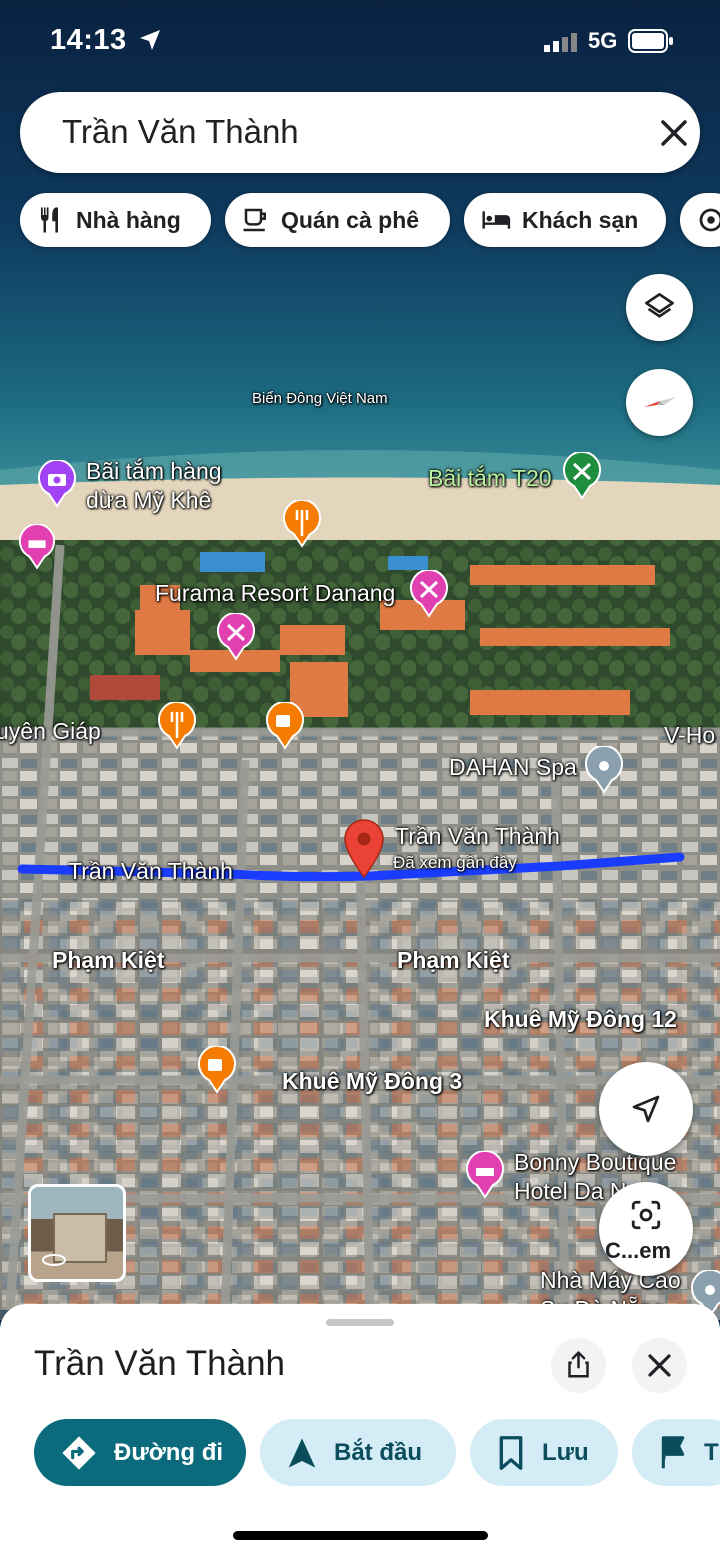 Image resolution: width=720 pixels, height=1557 pixels. I want to click on signal-icon, so click(560, 42).